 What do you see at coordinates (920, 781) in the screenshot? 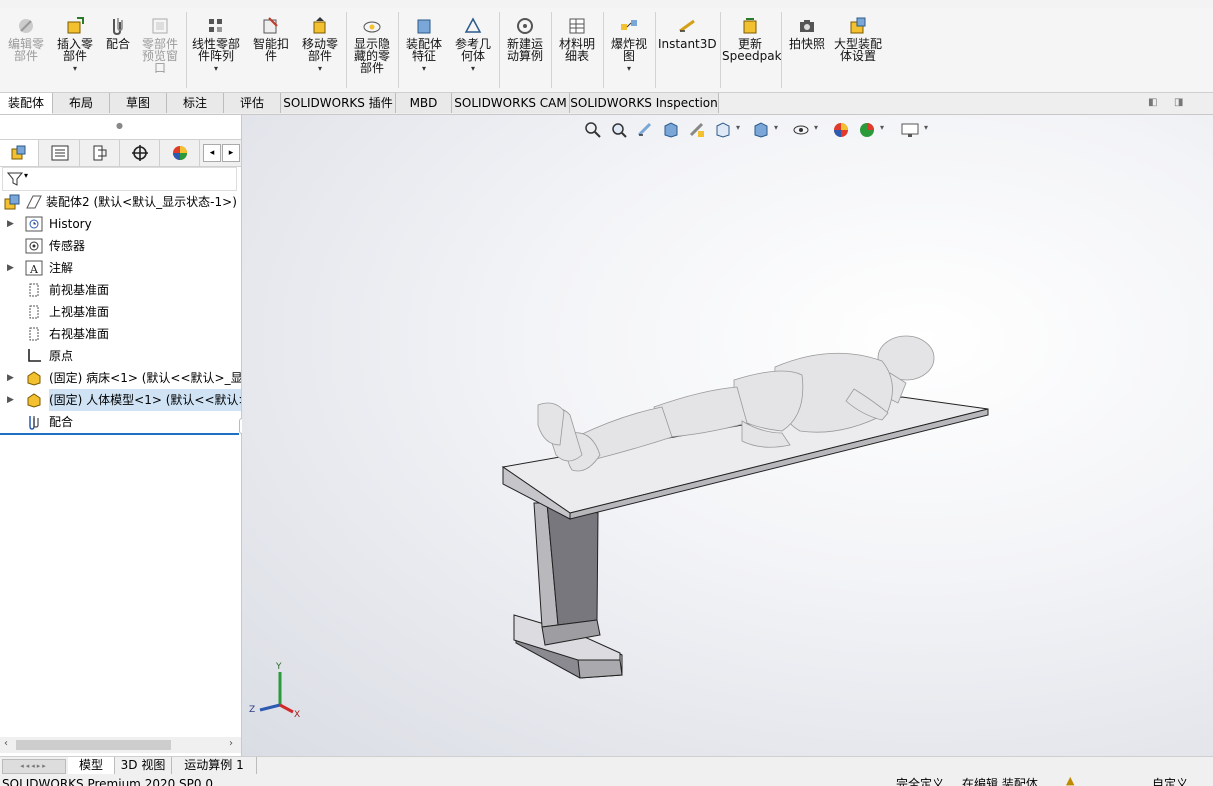
I see `definition-state: 完全定义` at bounding box center [920, 781].